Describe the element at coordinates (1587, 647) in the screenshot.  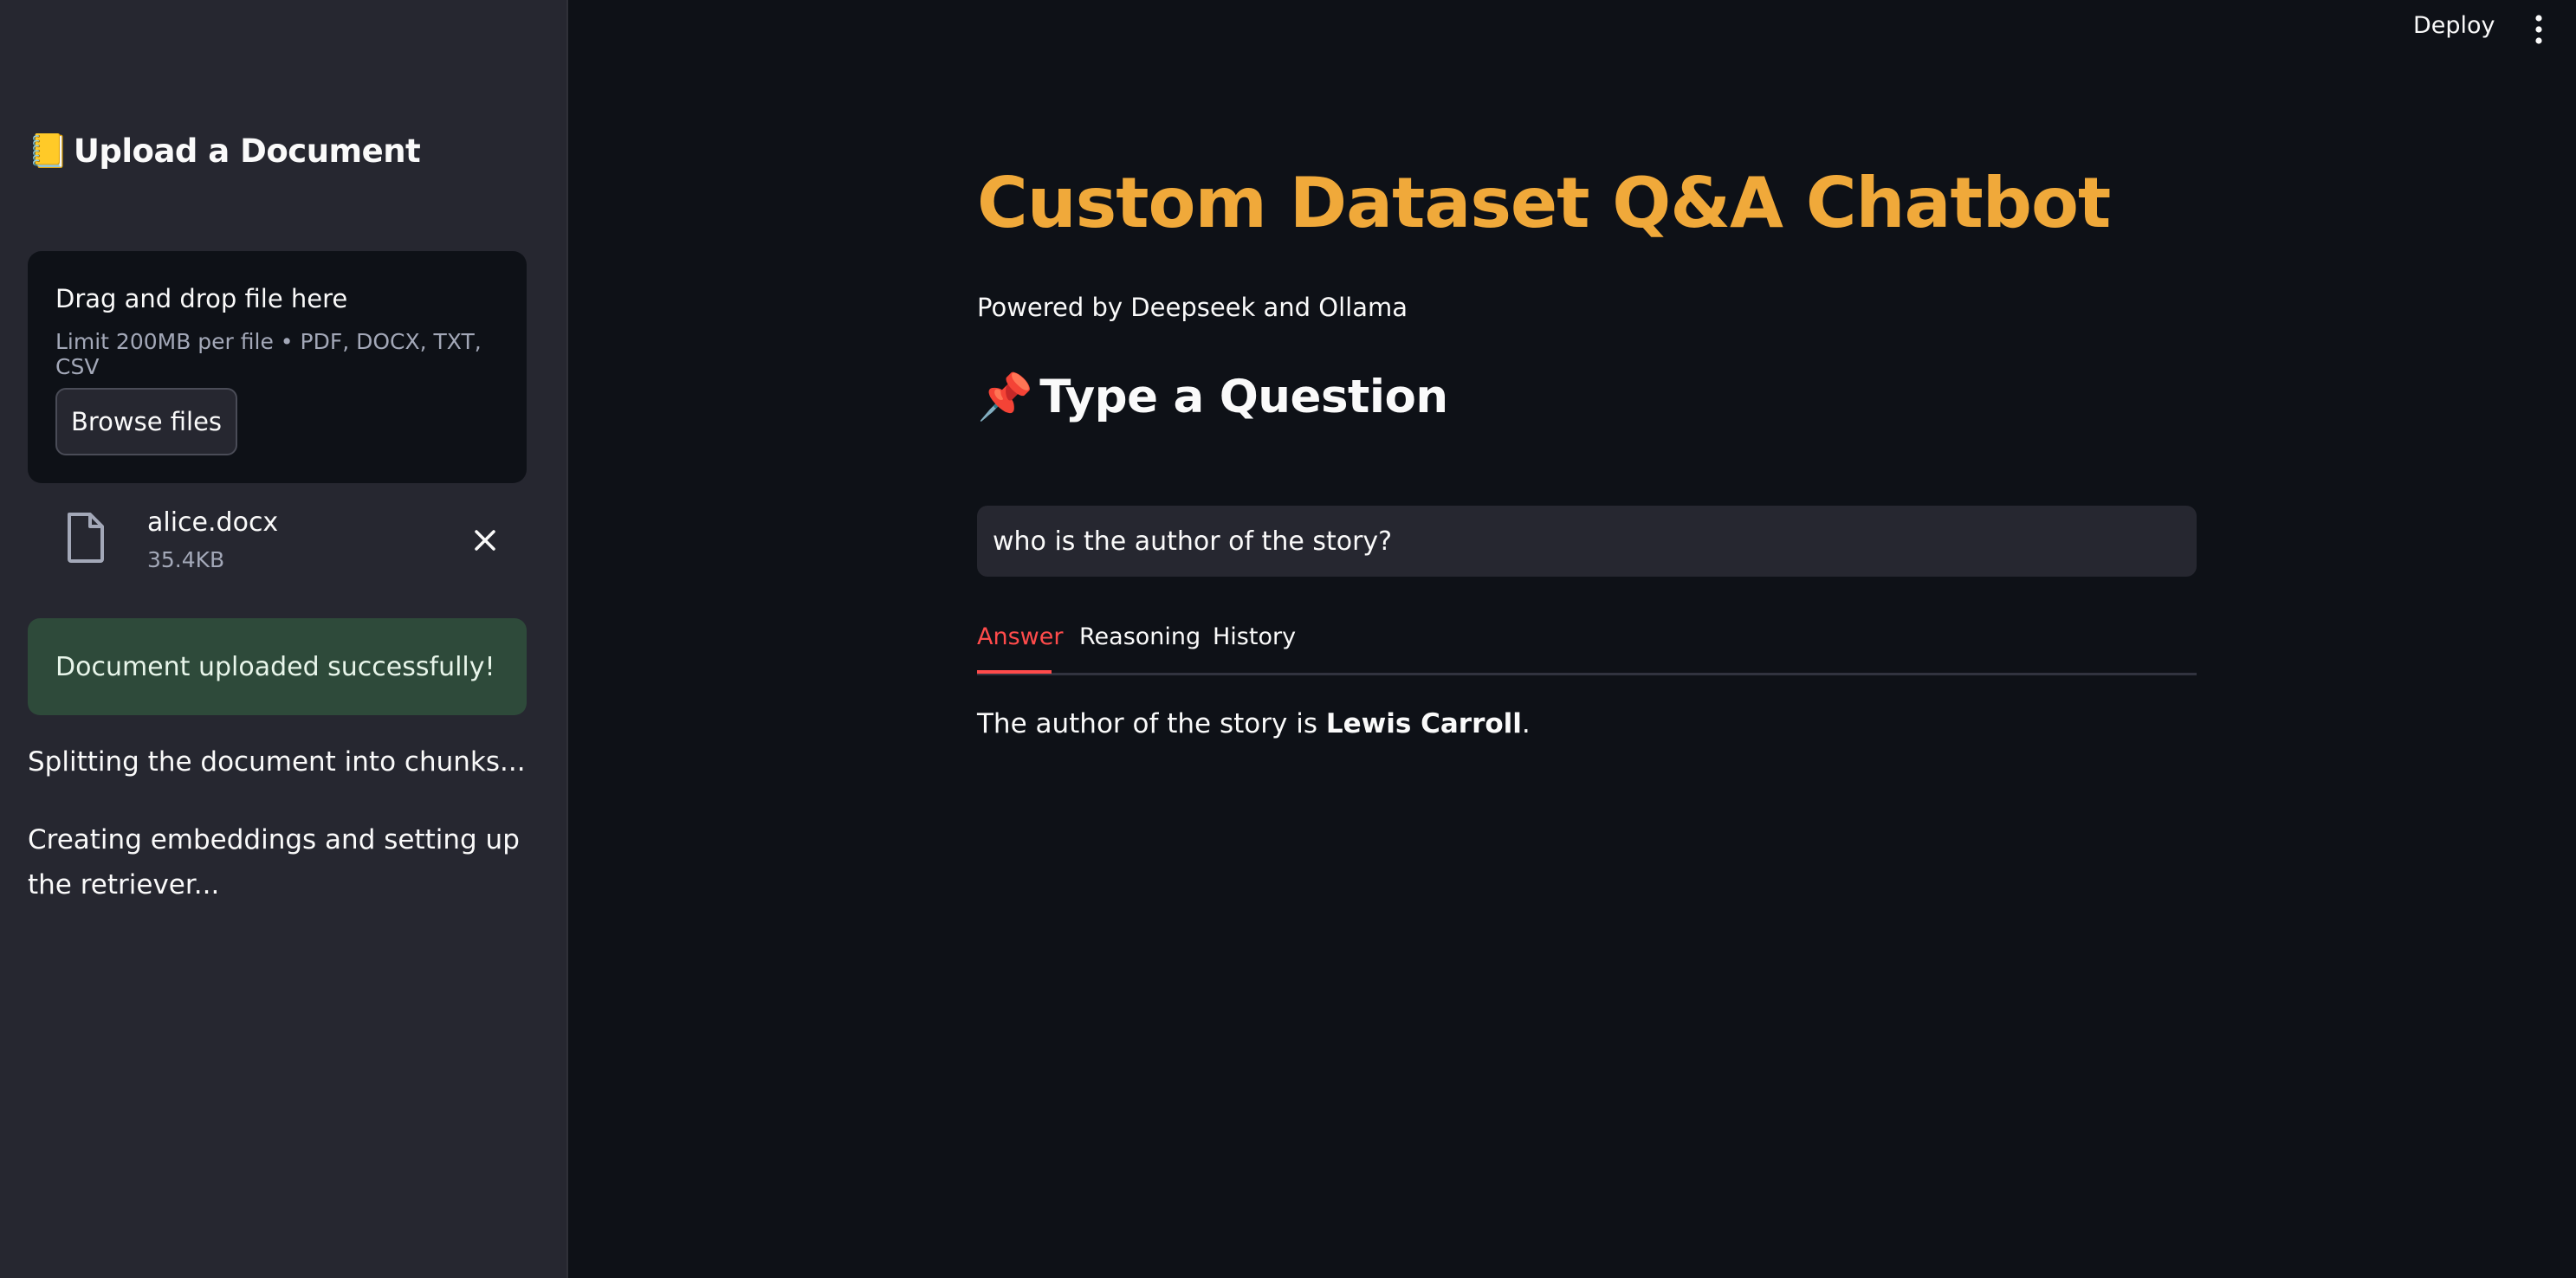
I see `result-tabs: Answer Reasoning History` at that location.